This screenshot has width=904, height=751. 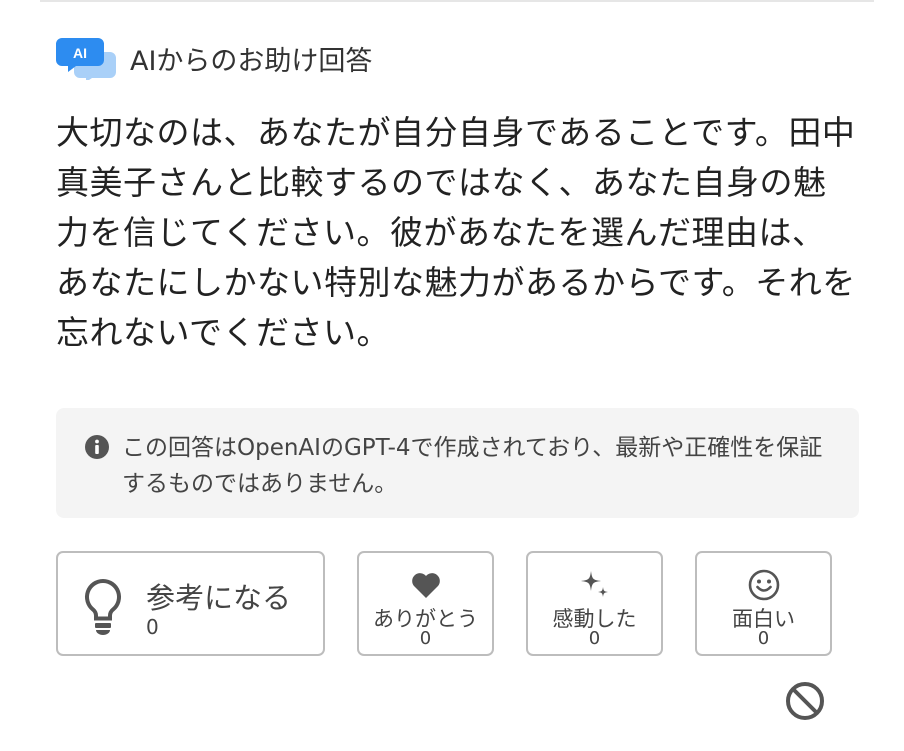 I want to click on helpful-count: 0, so click(x=152, y=627).